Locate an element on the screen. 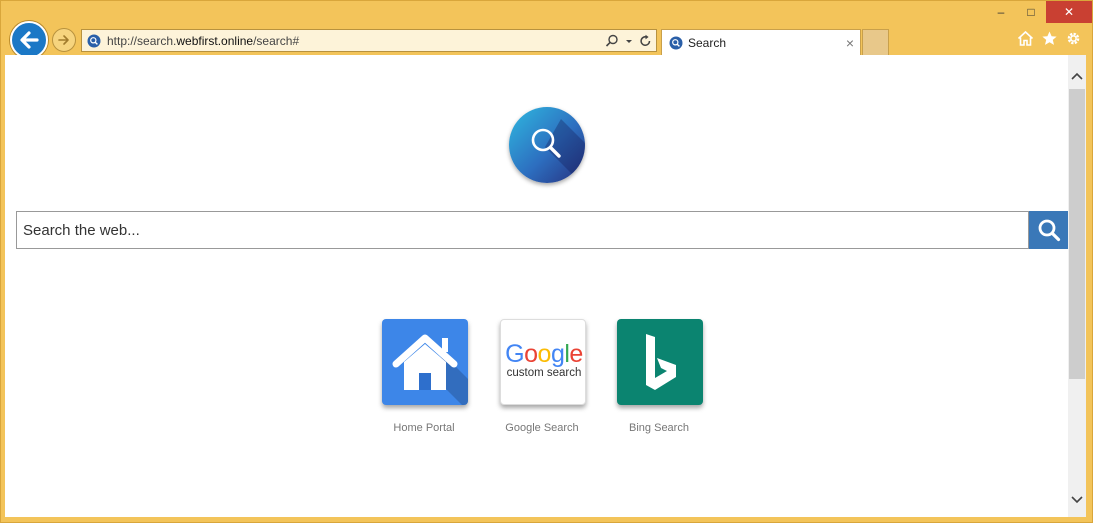 Image resolution: width=1093 pixels, height=523 pixels. google-logo-sub: custom search is located at coordinates (544, 373).